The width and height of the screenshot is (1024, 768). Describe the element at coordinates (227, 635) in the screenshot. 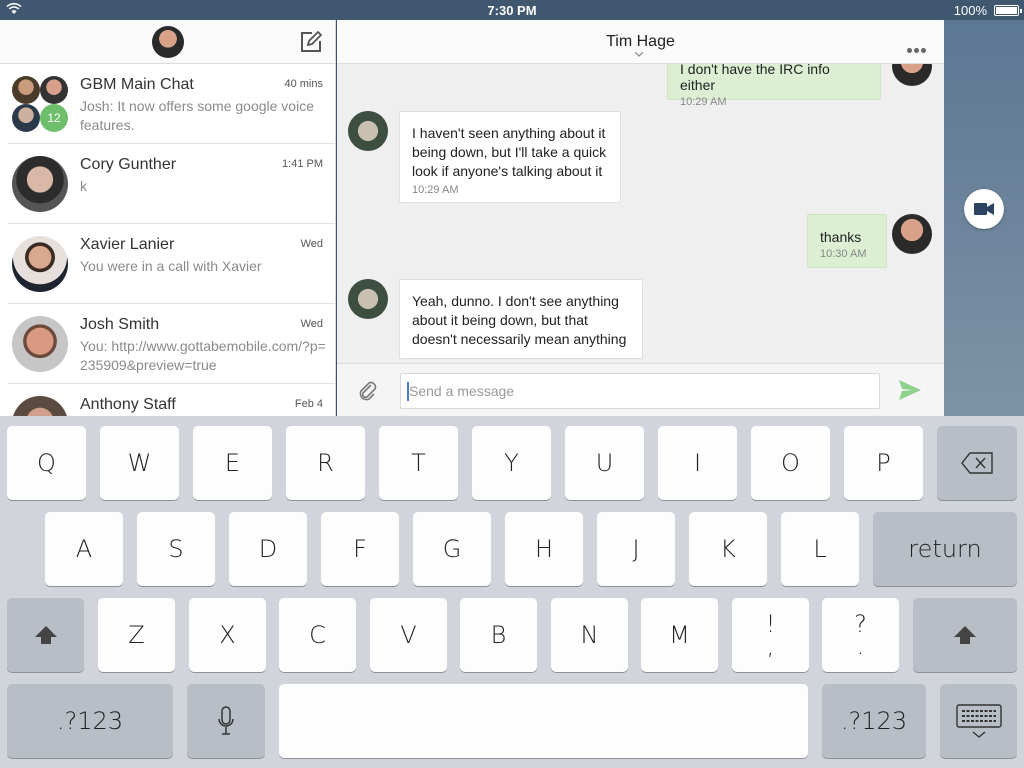

I see `key-x: X` at that location.